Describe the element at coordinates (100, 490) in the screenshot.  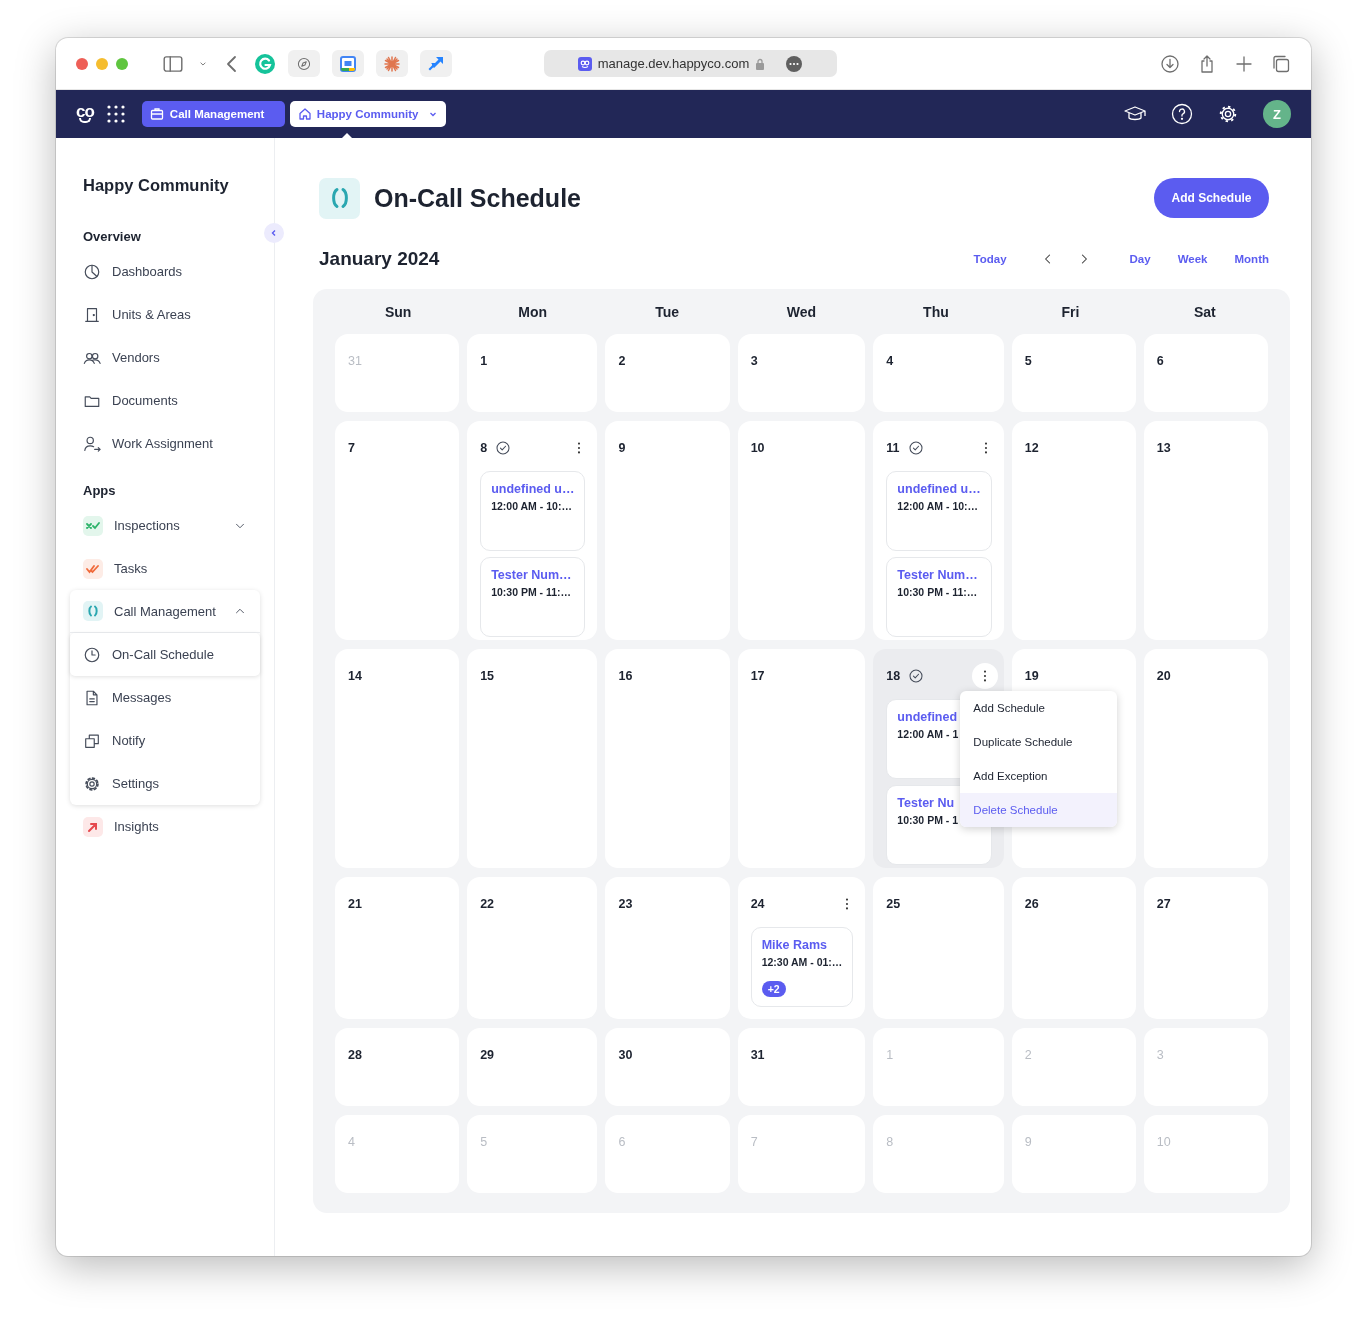
I see `section-heading: Apps` at that location.